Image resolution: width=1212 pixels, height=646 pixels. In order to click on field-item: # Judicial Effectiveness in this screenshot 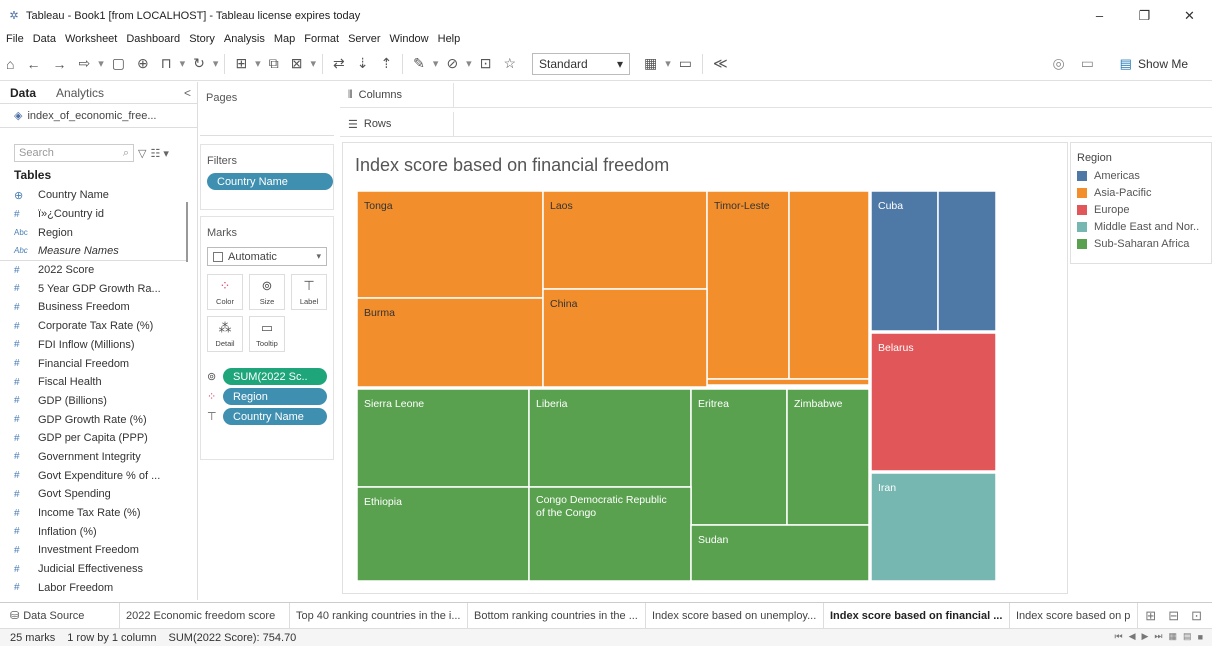, I will do `click(93, 569)`.